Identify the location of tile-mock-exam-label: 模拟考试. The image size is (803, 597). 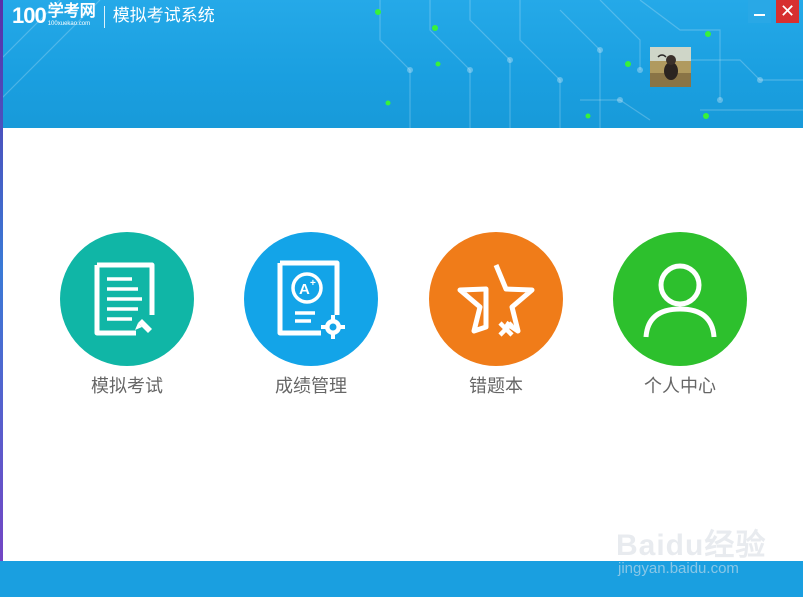
(127, 386).